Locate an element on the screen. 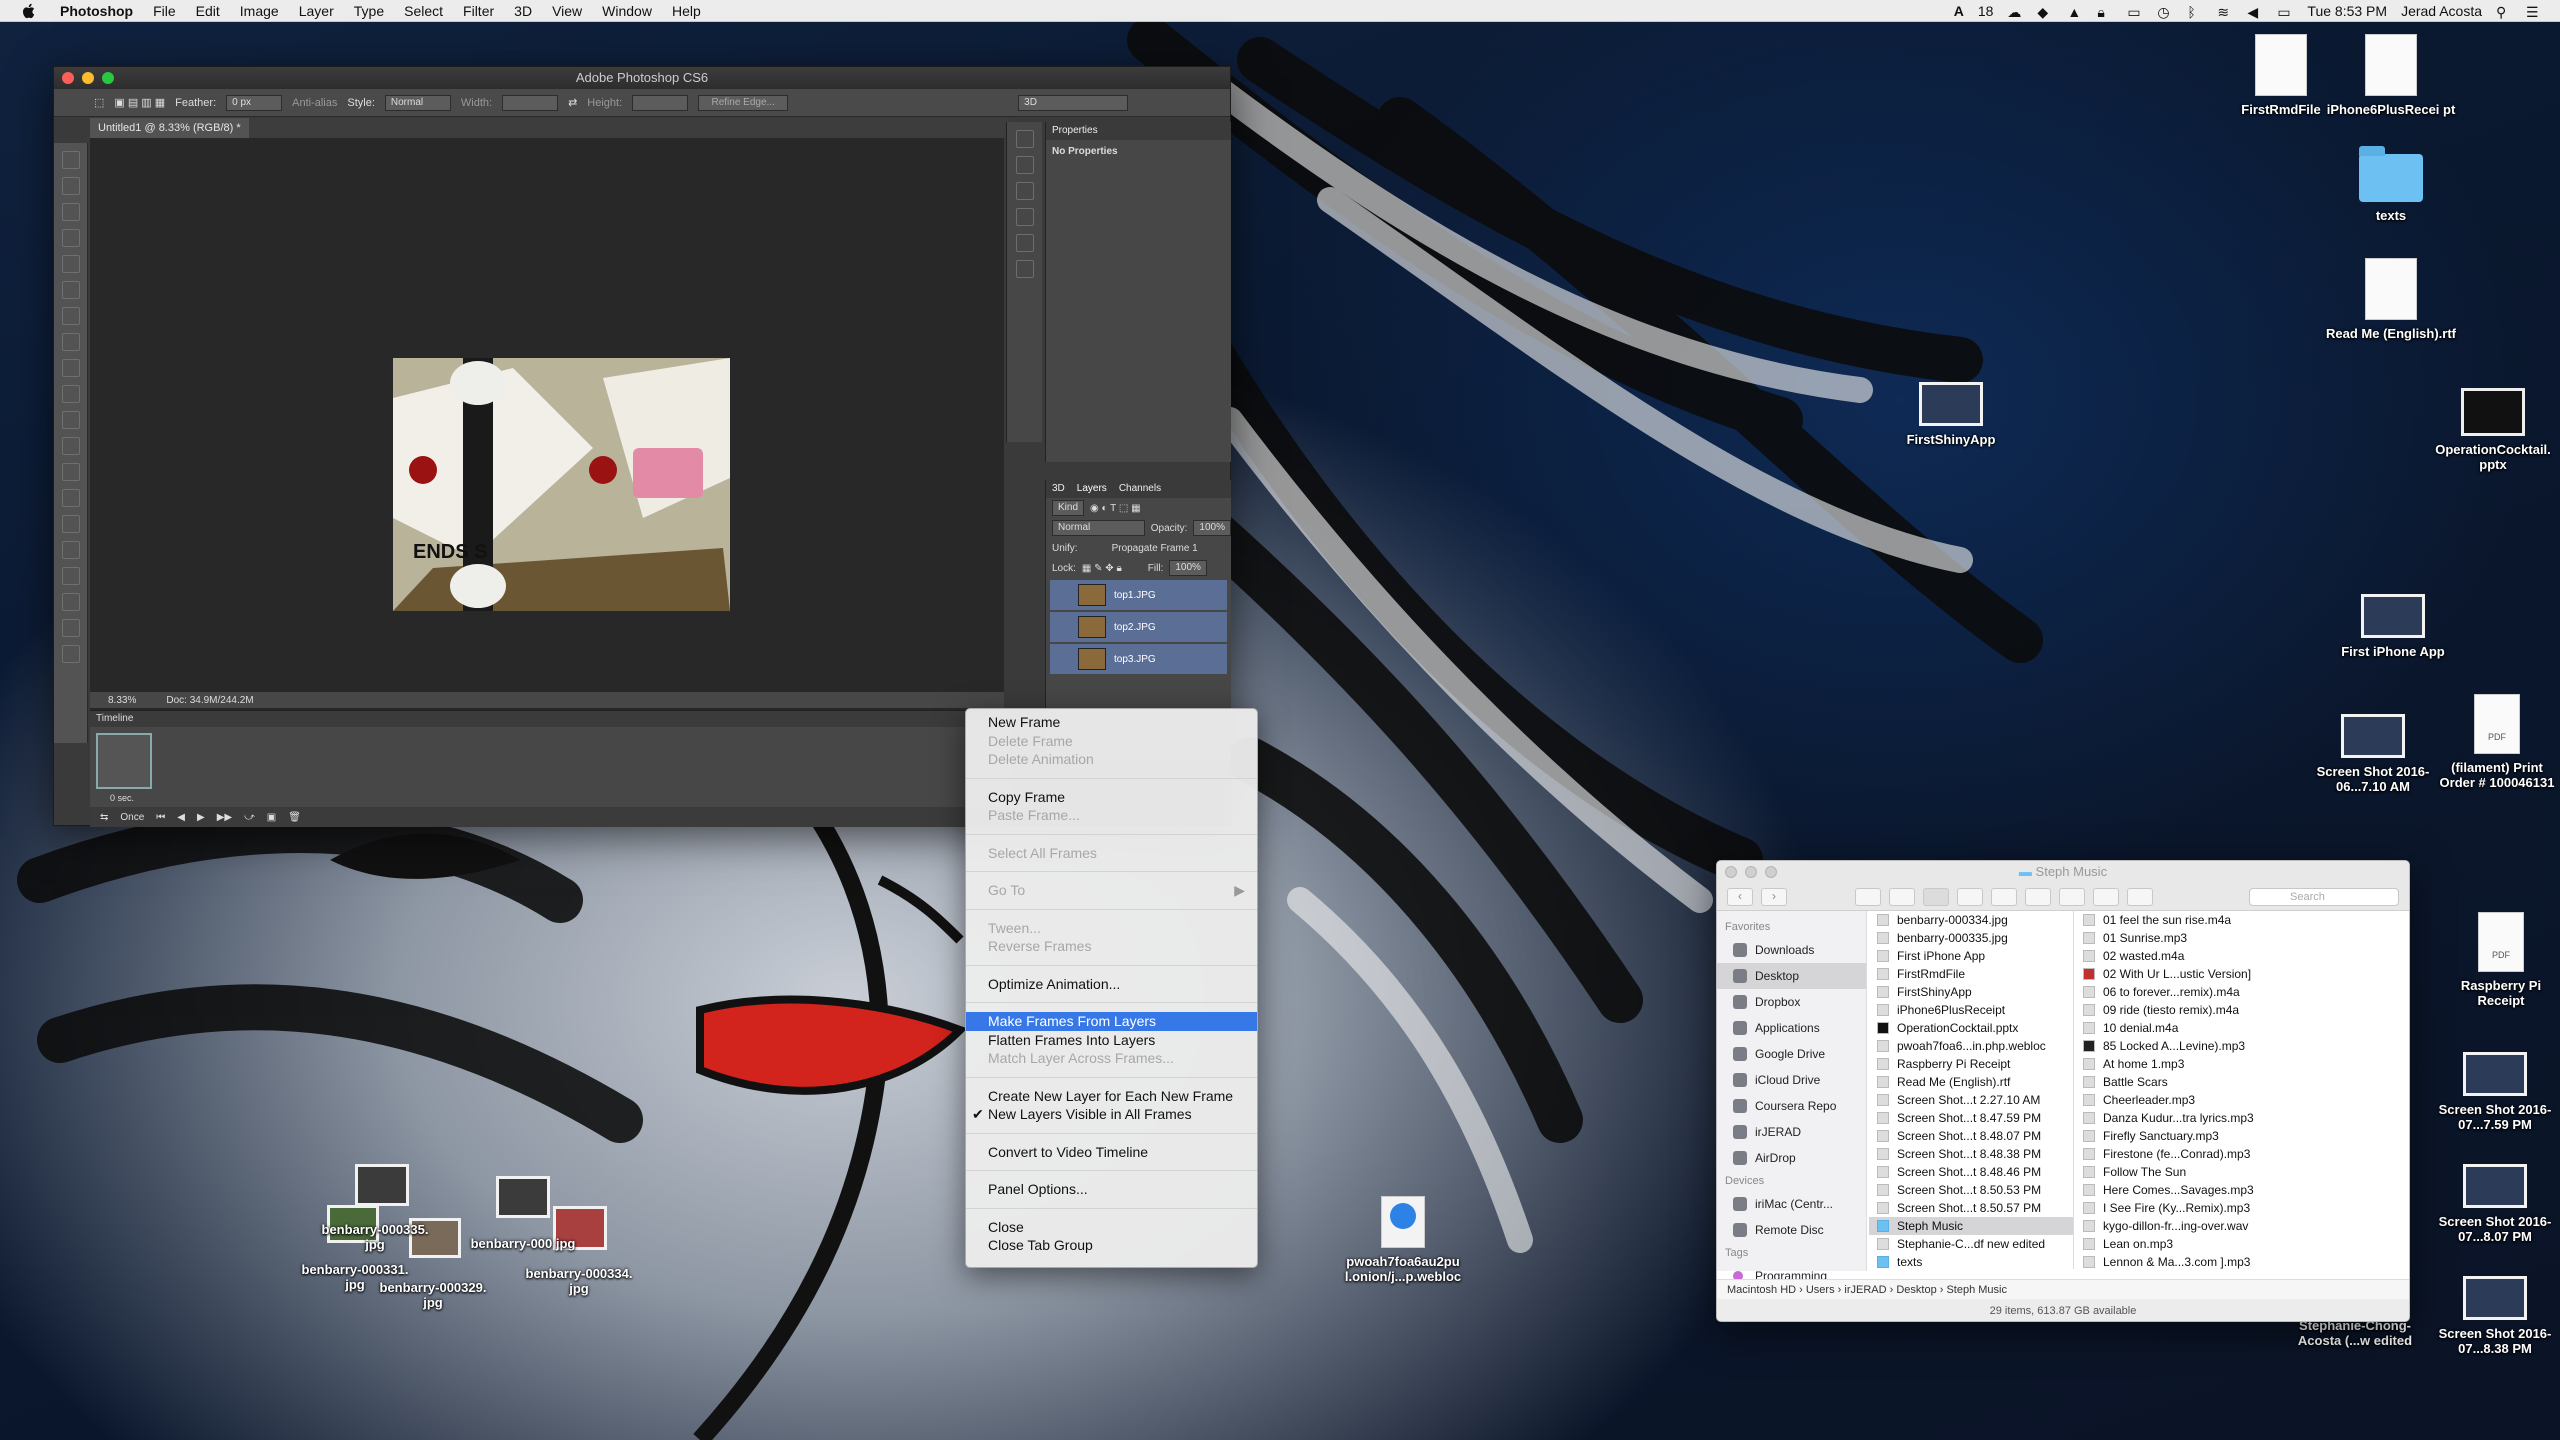  sidebar-item-coursera-repo: Coursera Repo is located at coordinates (1791, 1106).